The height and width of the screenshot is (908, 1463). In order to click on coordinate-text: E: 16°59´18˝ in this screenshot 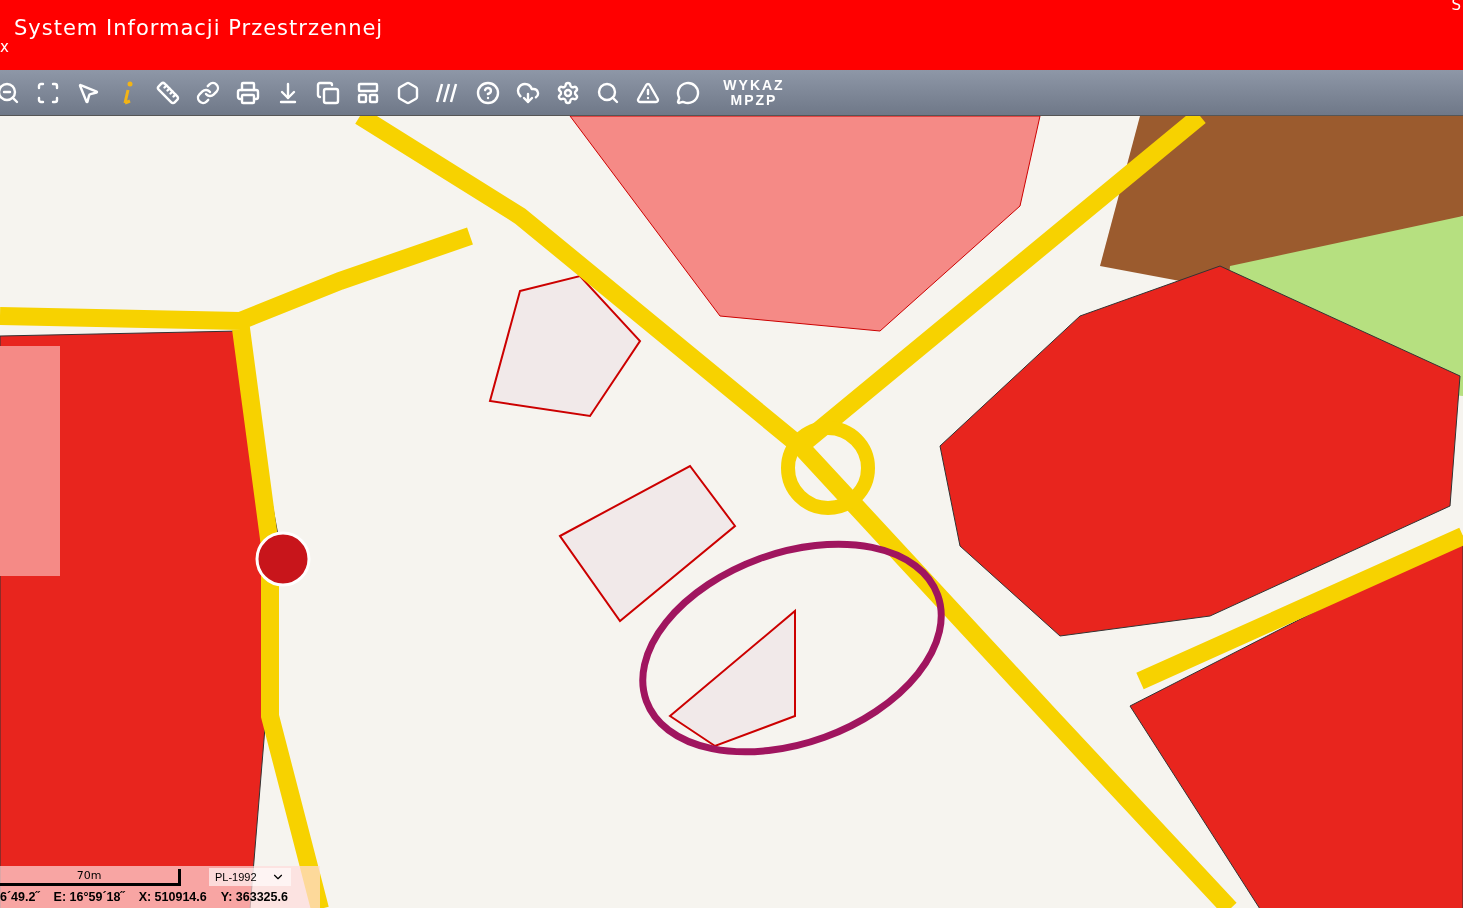, I will do `click(89, 897)`.